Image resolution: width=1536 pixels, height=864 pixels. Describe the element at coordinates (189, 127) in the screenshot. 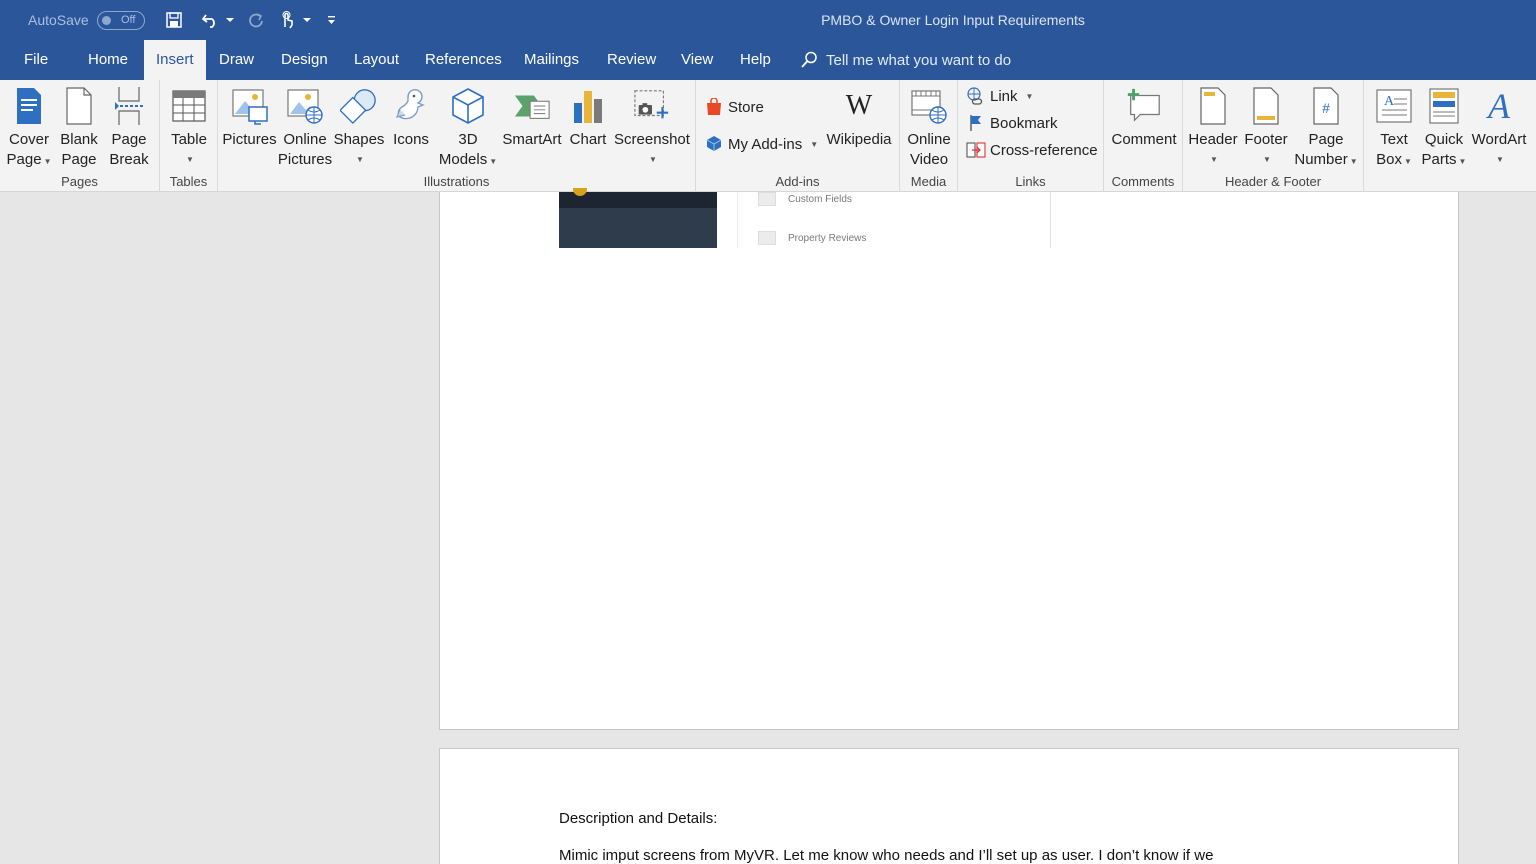

I see `table-button: Table ▼` at that location.